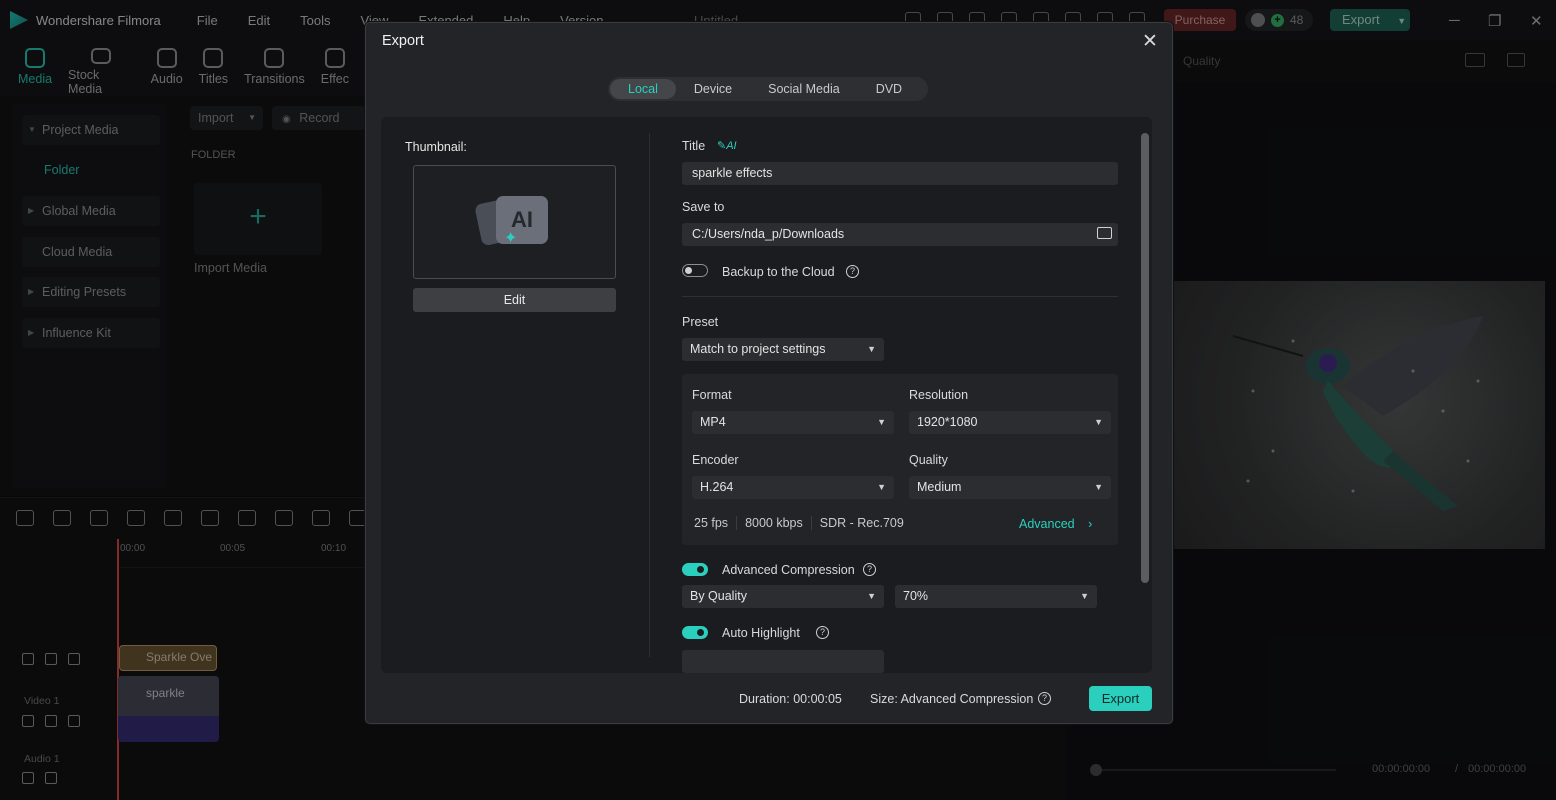  I want to click on compression-percent-select: 70% ▼, so click(996, 596).